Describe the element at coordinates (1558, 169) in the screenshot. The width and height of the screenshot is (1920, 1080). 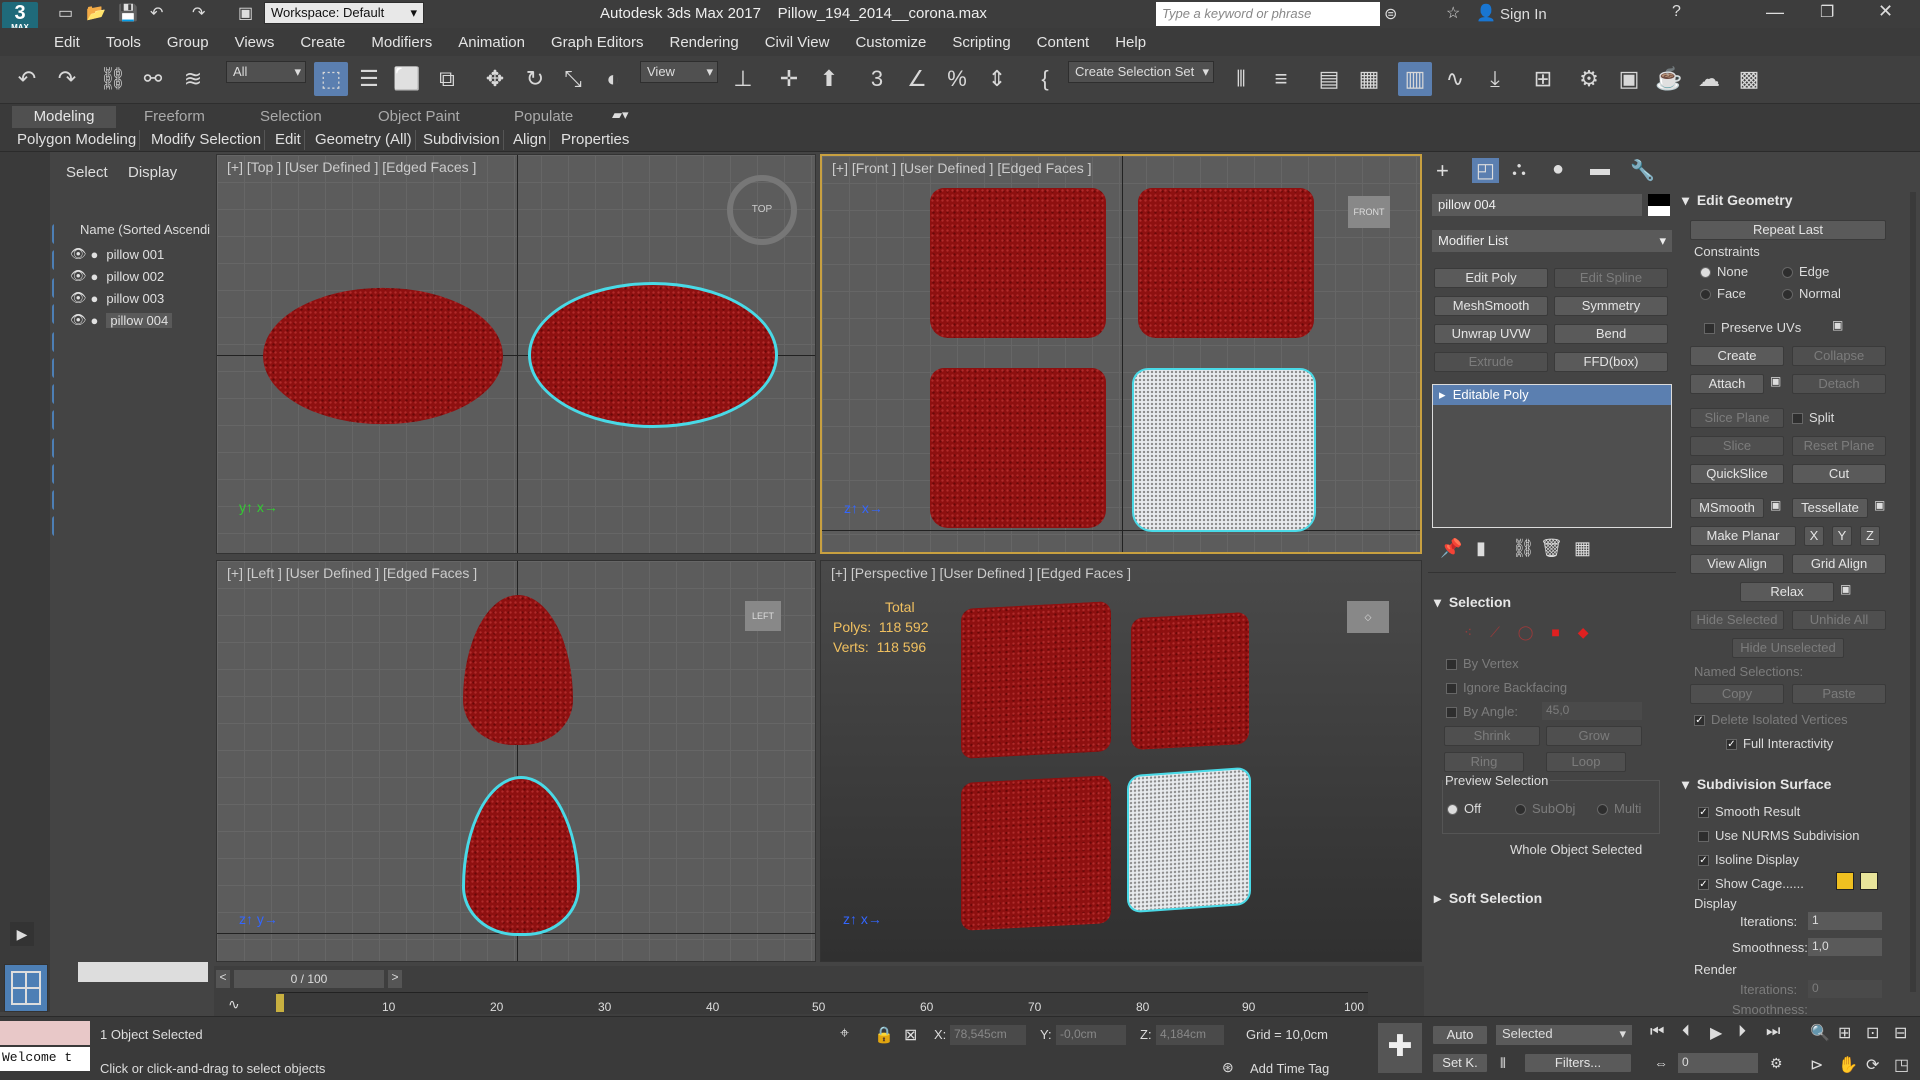
I see `motion-tab-icon: ●` at that location.